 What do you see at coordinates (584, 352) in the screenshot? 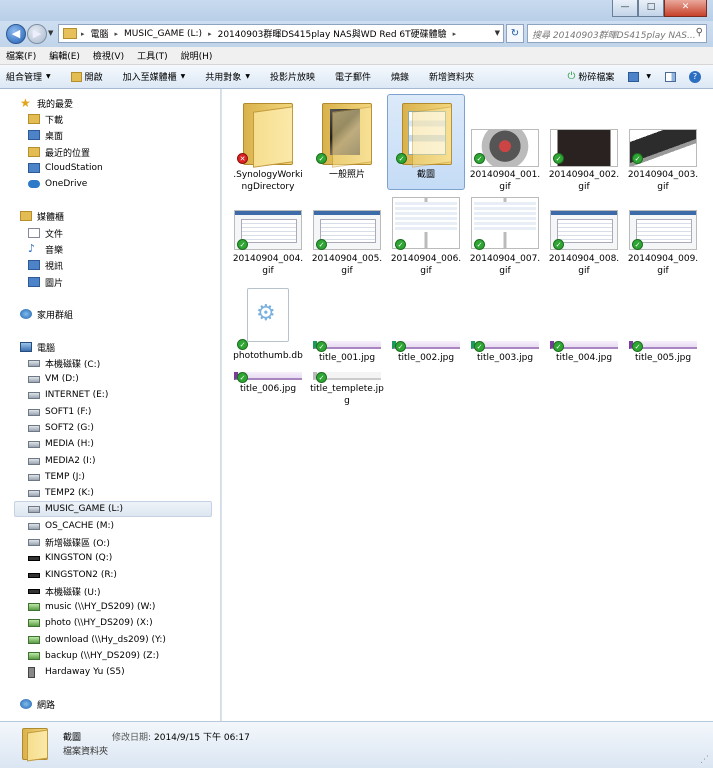
I see `file-item: ✓ title_004.jpg` at bounding box center [584, 352].